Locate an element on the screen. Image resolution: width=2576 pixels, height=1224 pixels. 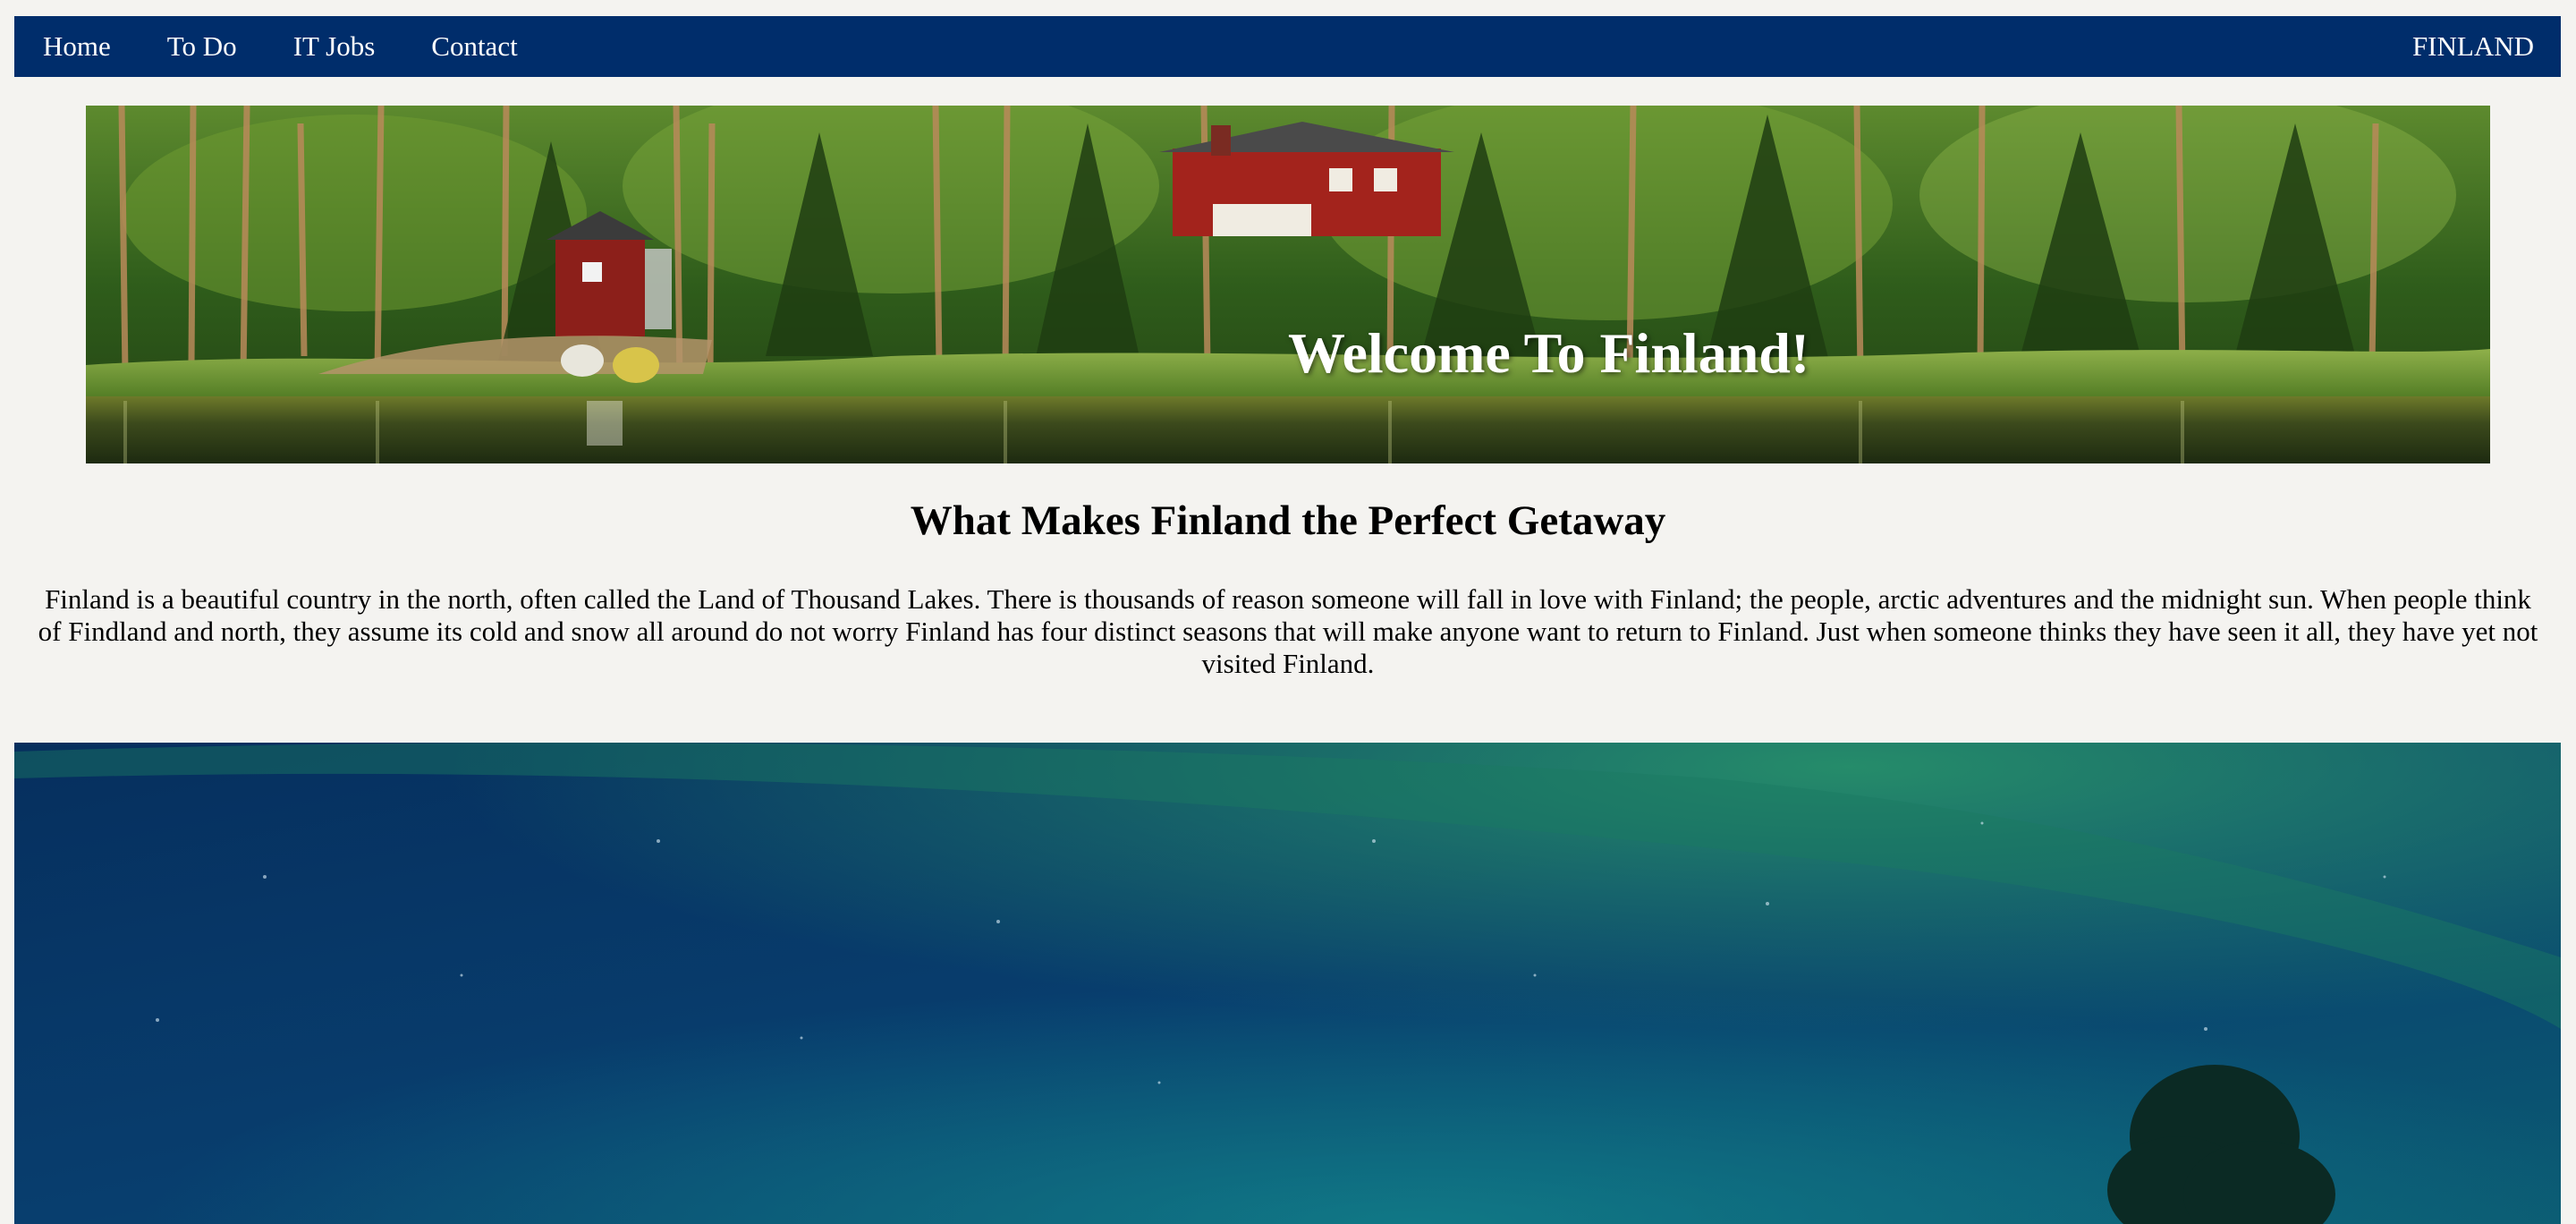
site-brand: FINLAND is located at coordinates (2472, 46).